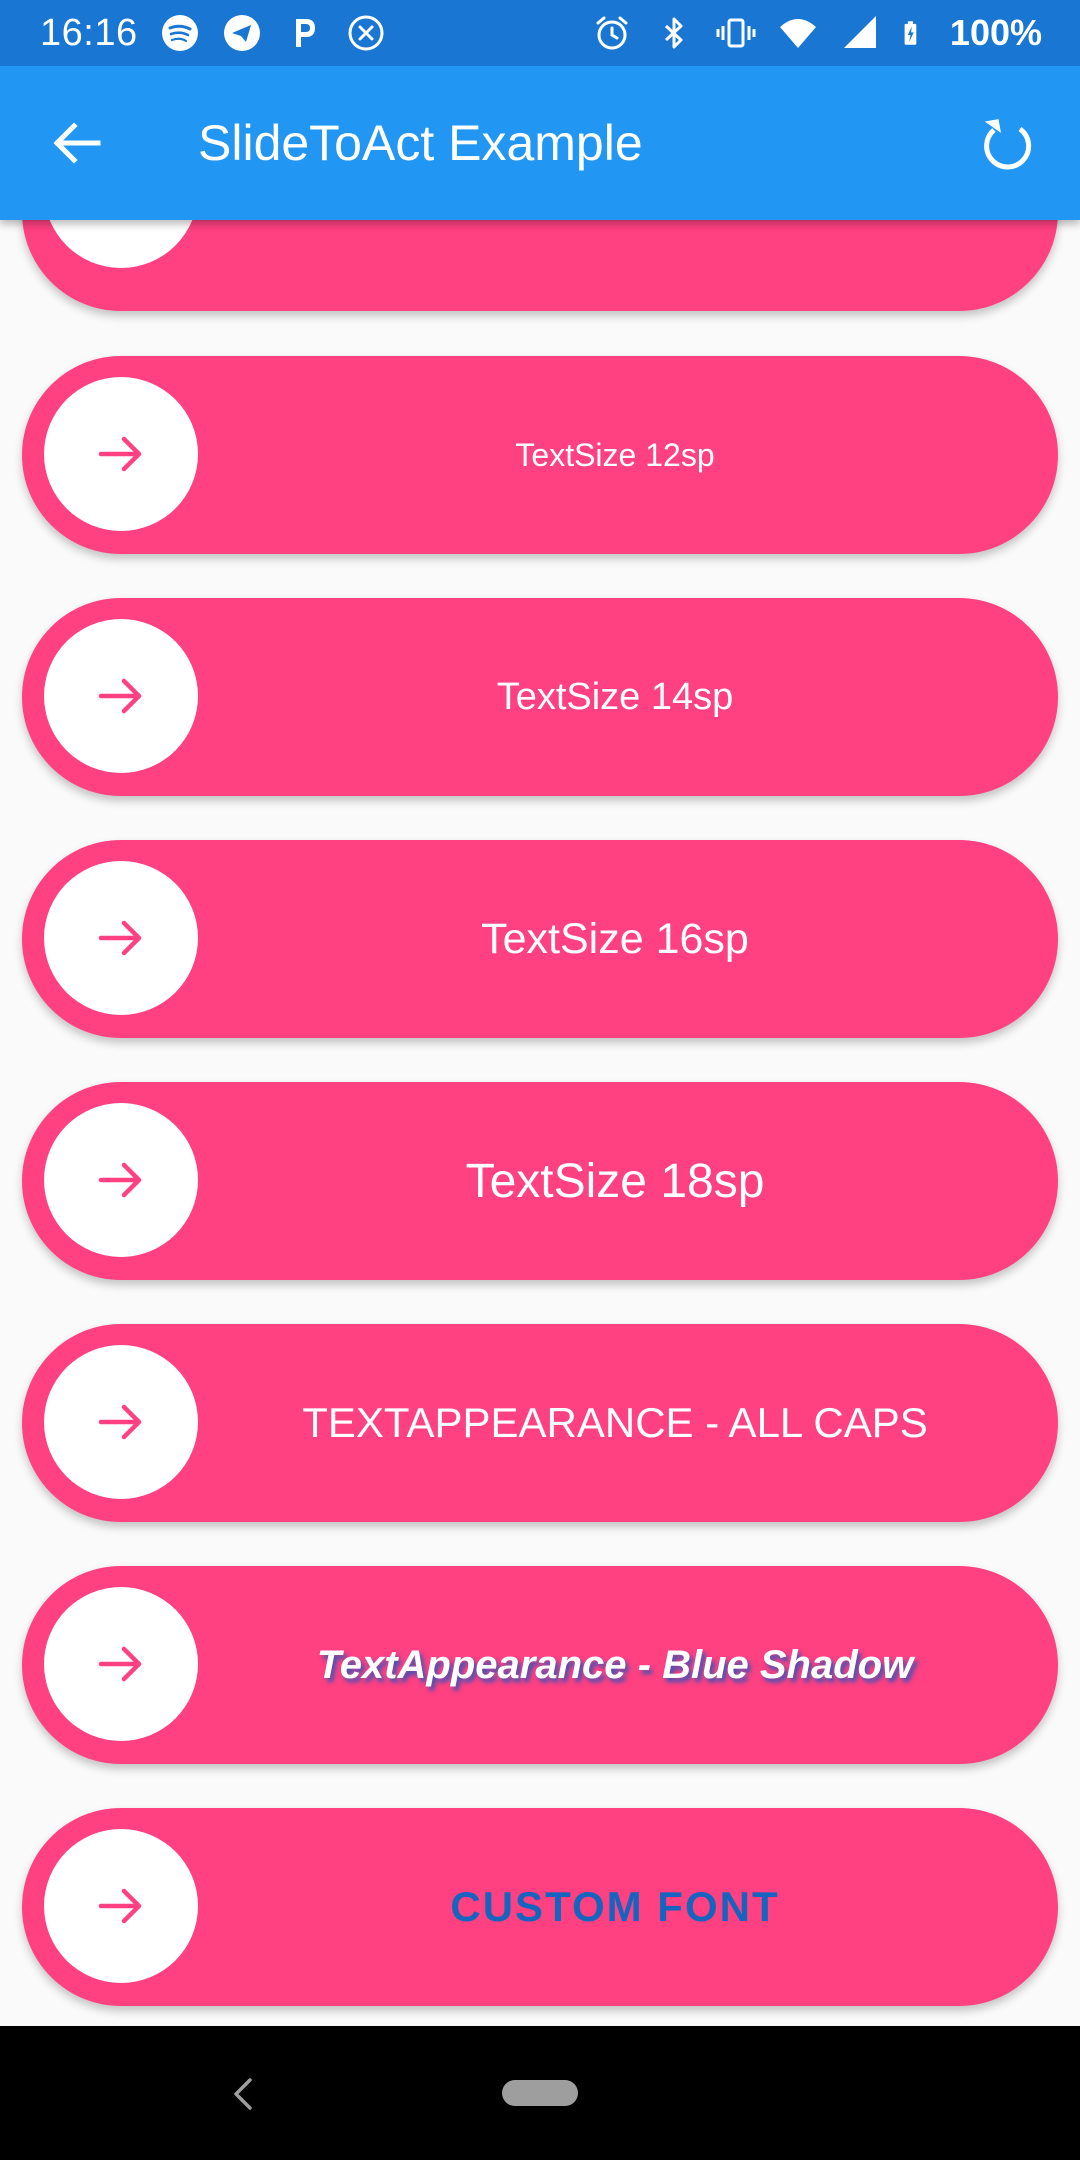  What do you see at coordinates (615, 1664) in the screenshot?
I see `slider-label: TextAppearance - Blue Shadow` at bounding box center [615, 1664].